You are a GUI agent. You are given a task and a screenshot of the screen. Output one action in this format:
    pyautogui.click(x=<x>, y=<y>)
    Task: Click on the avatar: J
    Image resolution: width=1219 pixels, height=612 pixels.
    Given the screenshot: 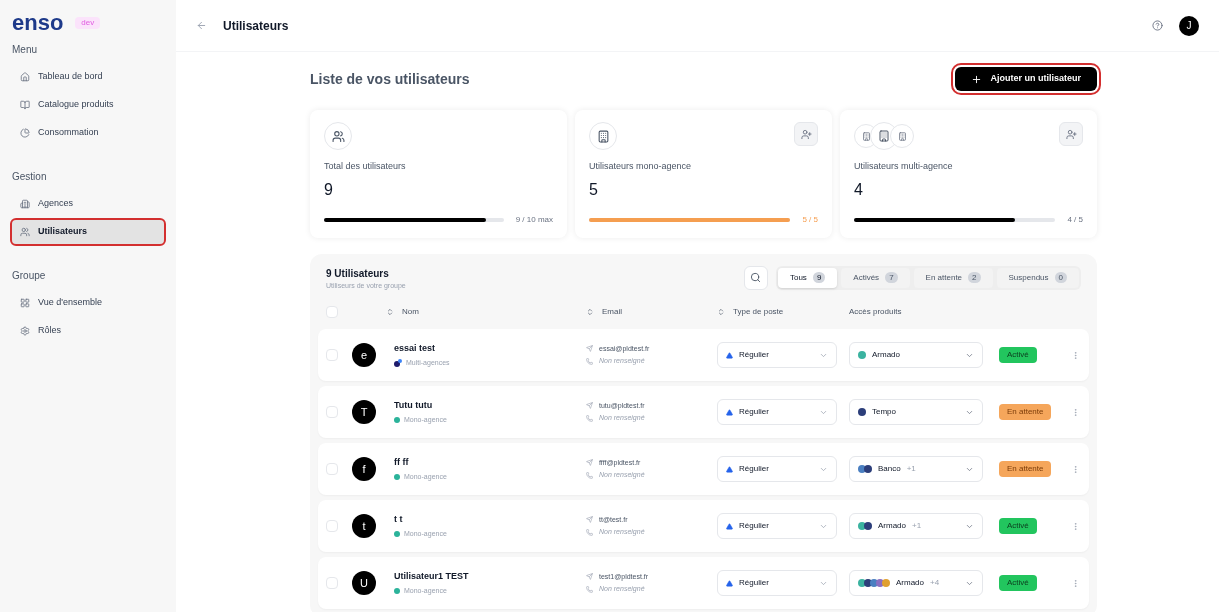 What is the action you would take?
    pyautogui.click(x=1189, y=25)
    